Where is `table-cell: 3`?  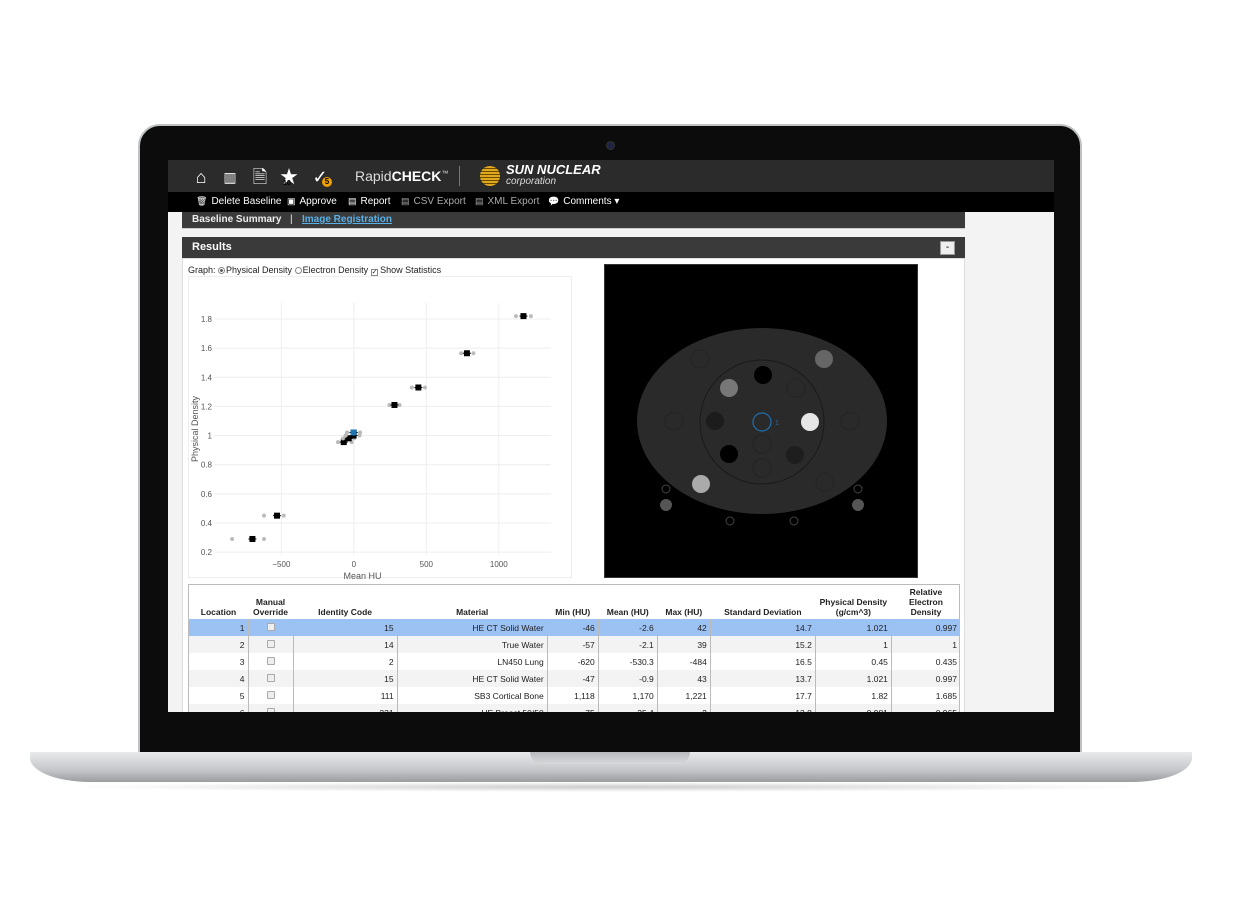 table-cell: 3 is located at coordinates (219, 661).